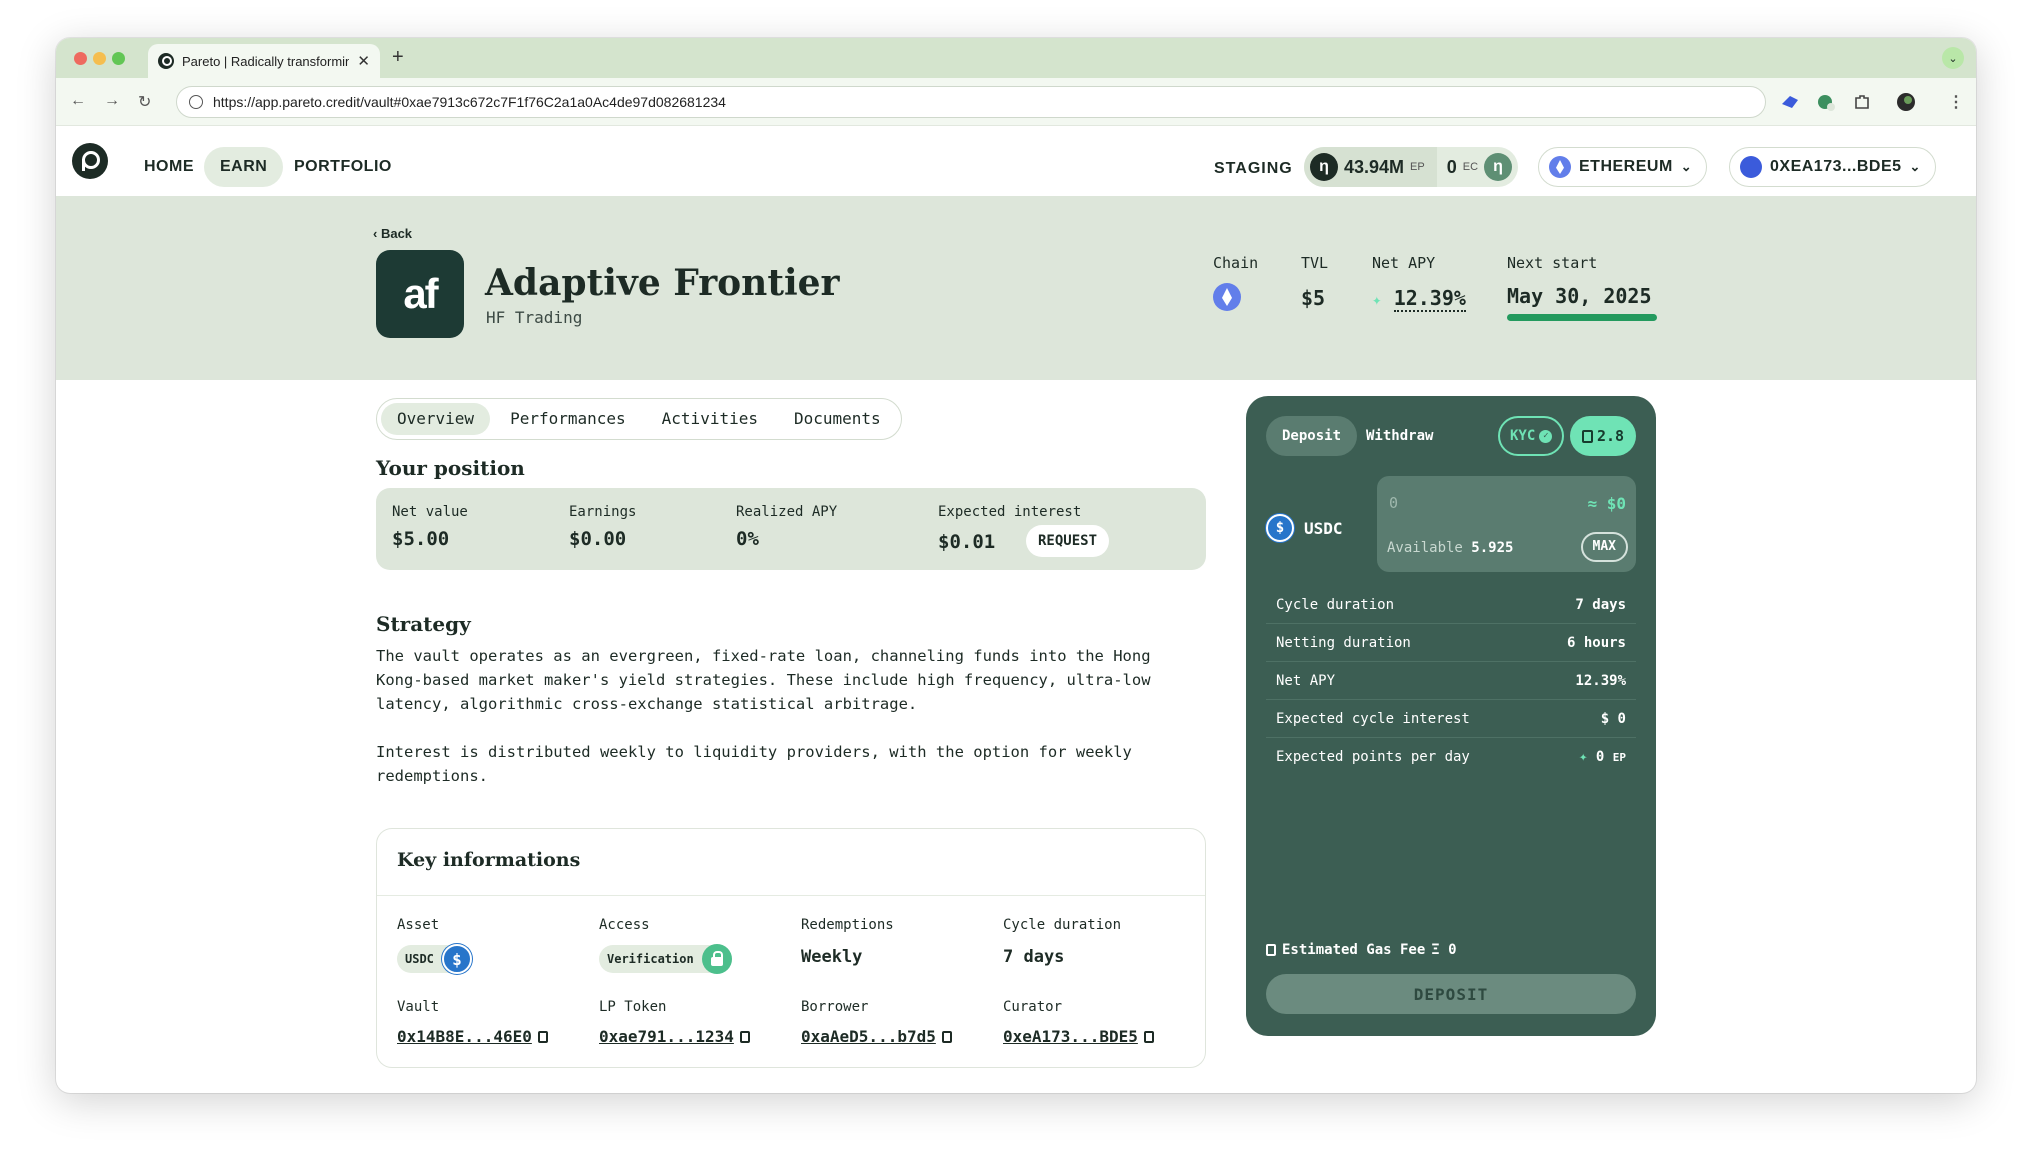  I want to click on cycle-progress-fill, so click(1582, 317).